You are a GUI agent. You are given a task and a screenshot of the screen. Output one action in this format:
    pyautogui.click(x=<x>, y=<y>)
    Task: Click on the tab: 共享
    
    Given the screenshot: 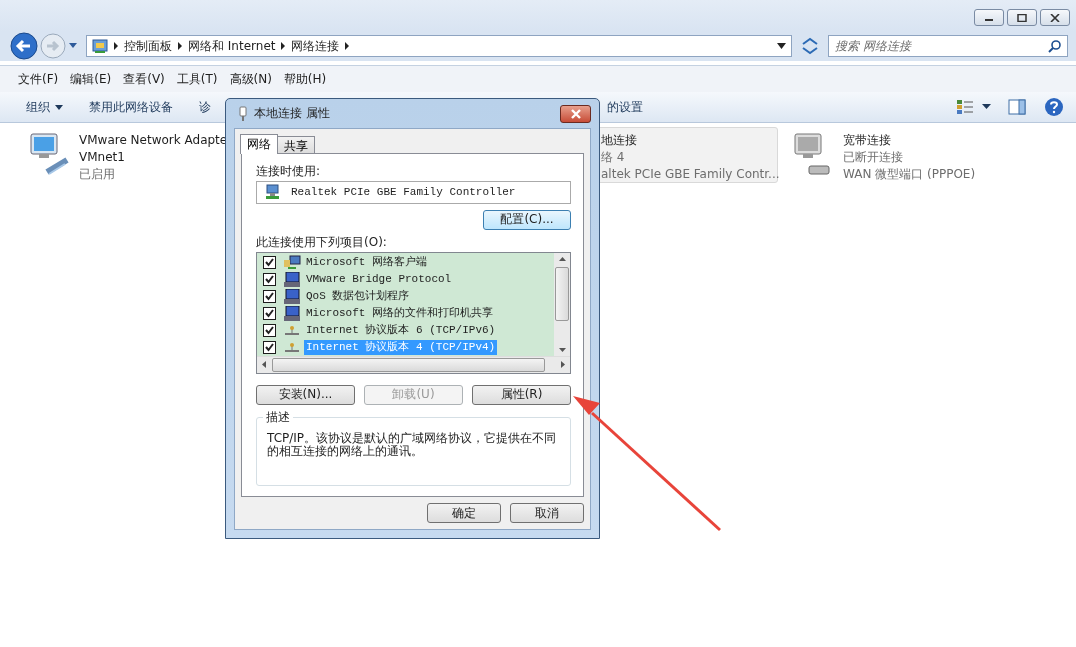 What is the action you would take?
    pyautogui.click(x=296, y=144)
    